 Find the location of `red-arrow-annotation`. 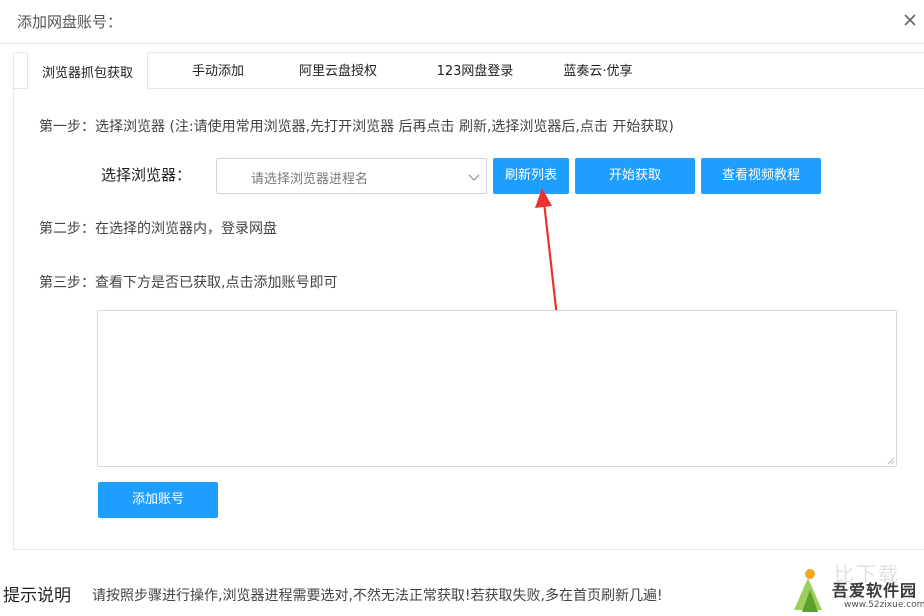

red-arrow-annotation is located at coordinates (547, 257).